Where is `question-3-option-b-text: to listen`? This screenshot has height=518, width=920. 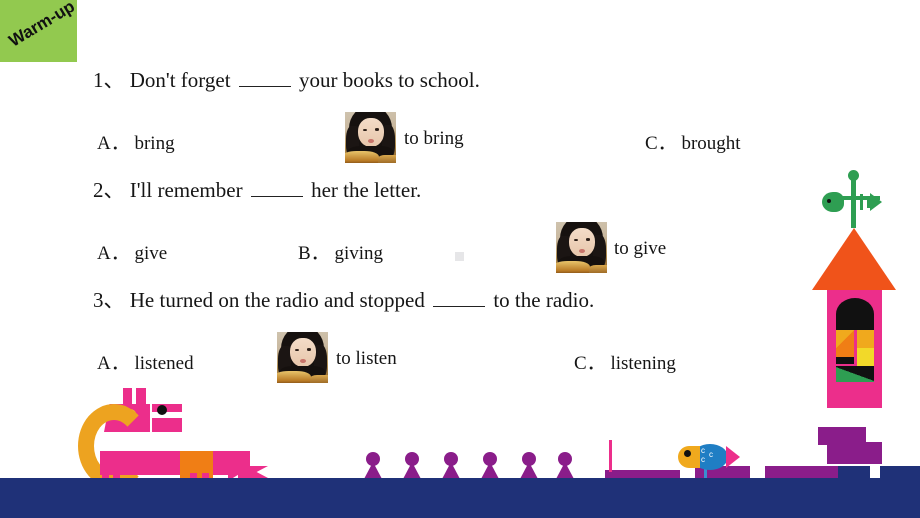
question-3-option-b-text: to listen is located at coordinates (366, 358).